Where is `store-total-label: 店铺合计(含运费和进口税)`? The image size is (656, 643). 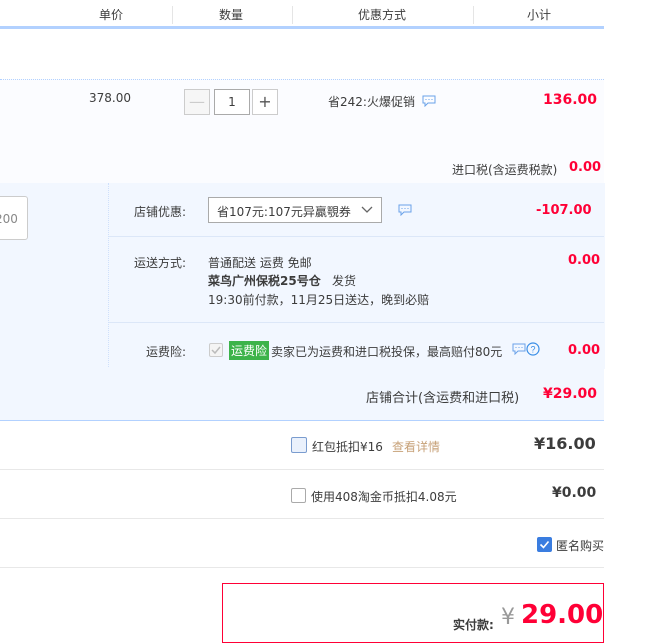 store-total-label: 店铺合计(含运费和进口税) is located at coordinates (443, 398).